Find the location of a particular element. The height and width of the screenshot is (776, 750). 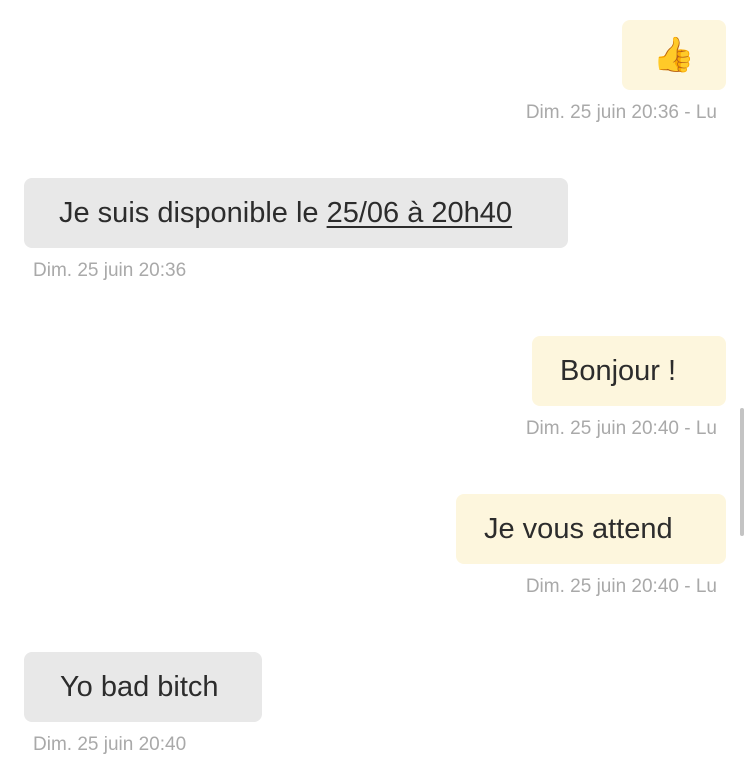

message-timestamp: Dim. 25 juin 20:36 - Lu is located at coordinates (621, 112).